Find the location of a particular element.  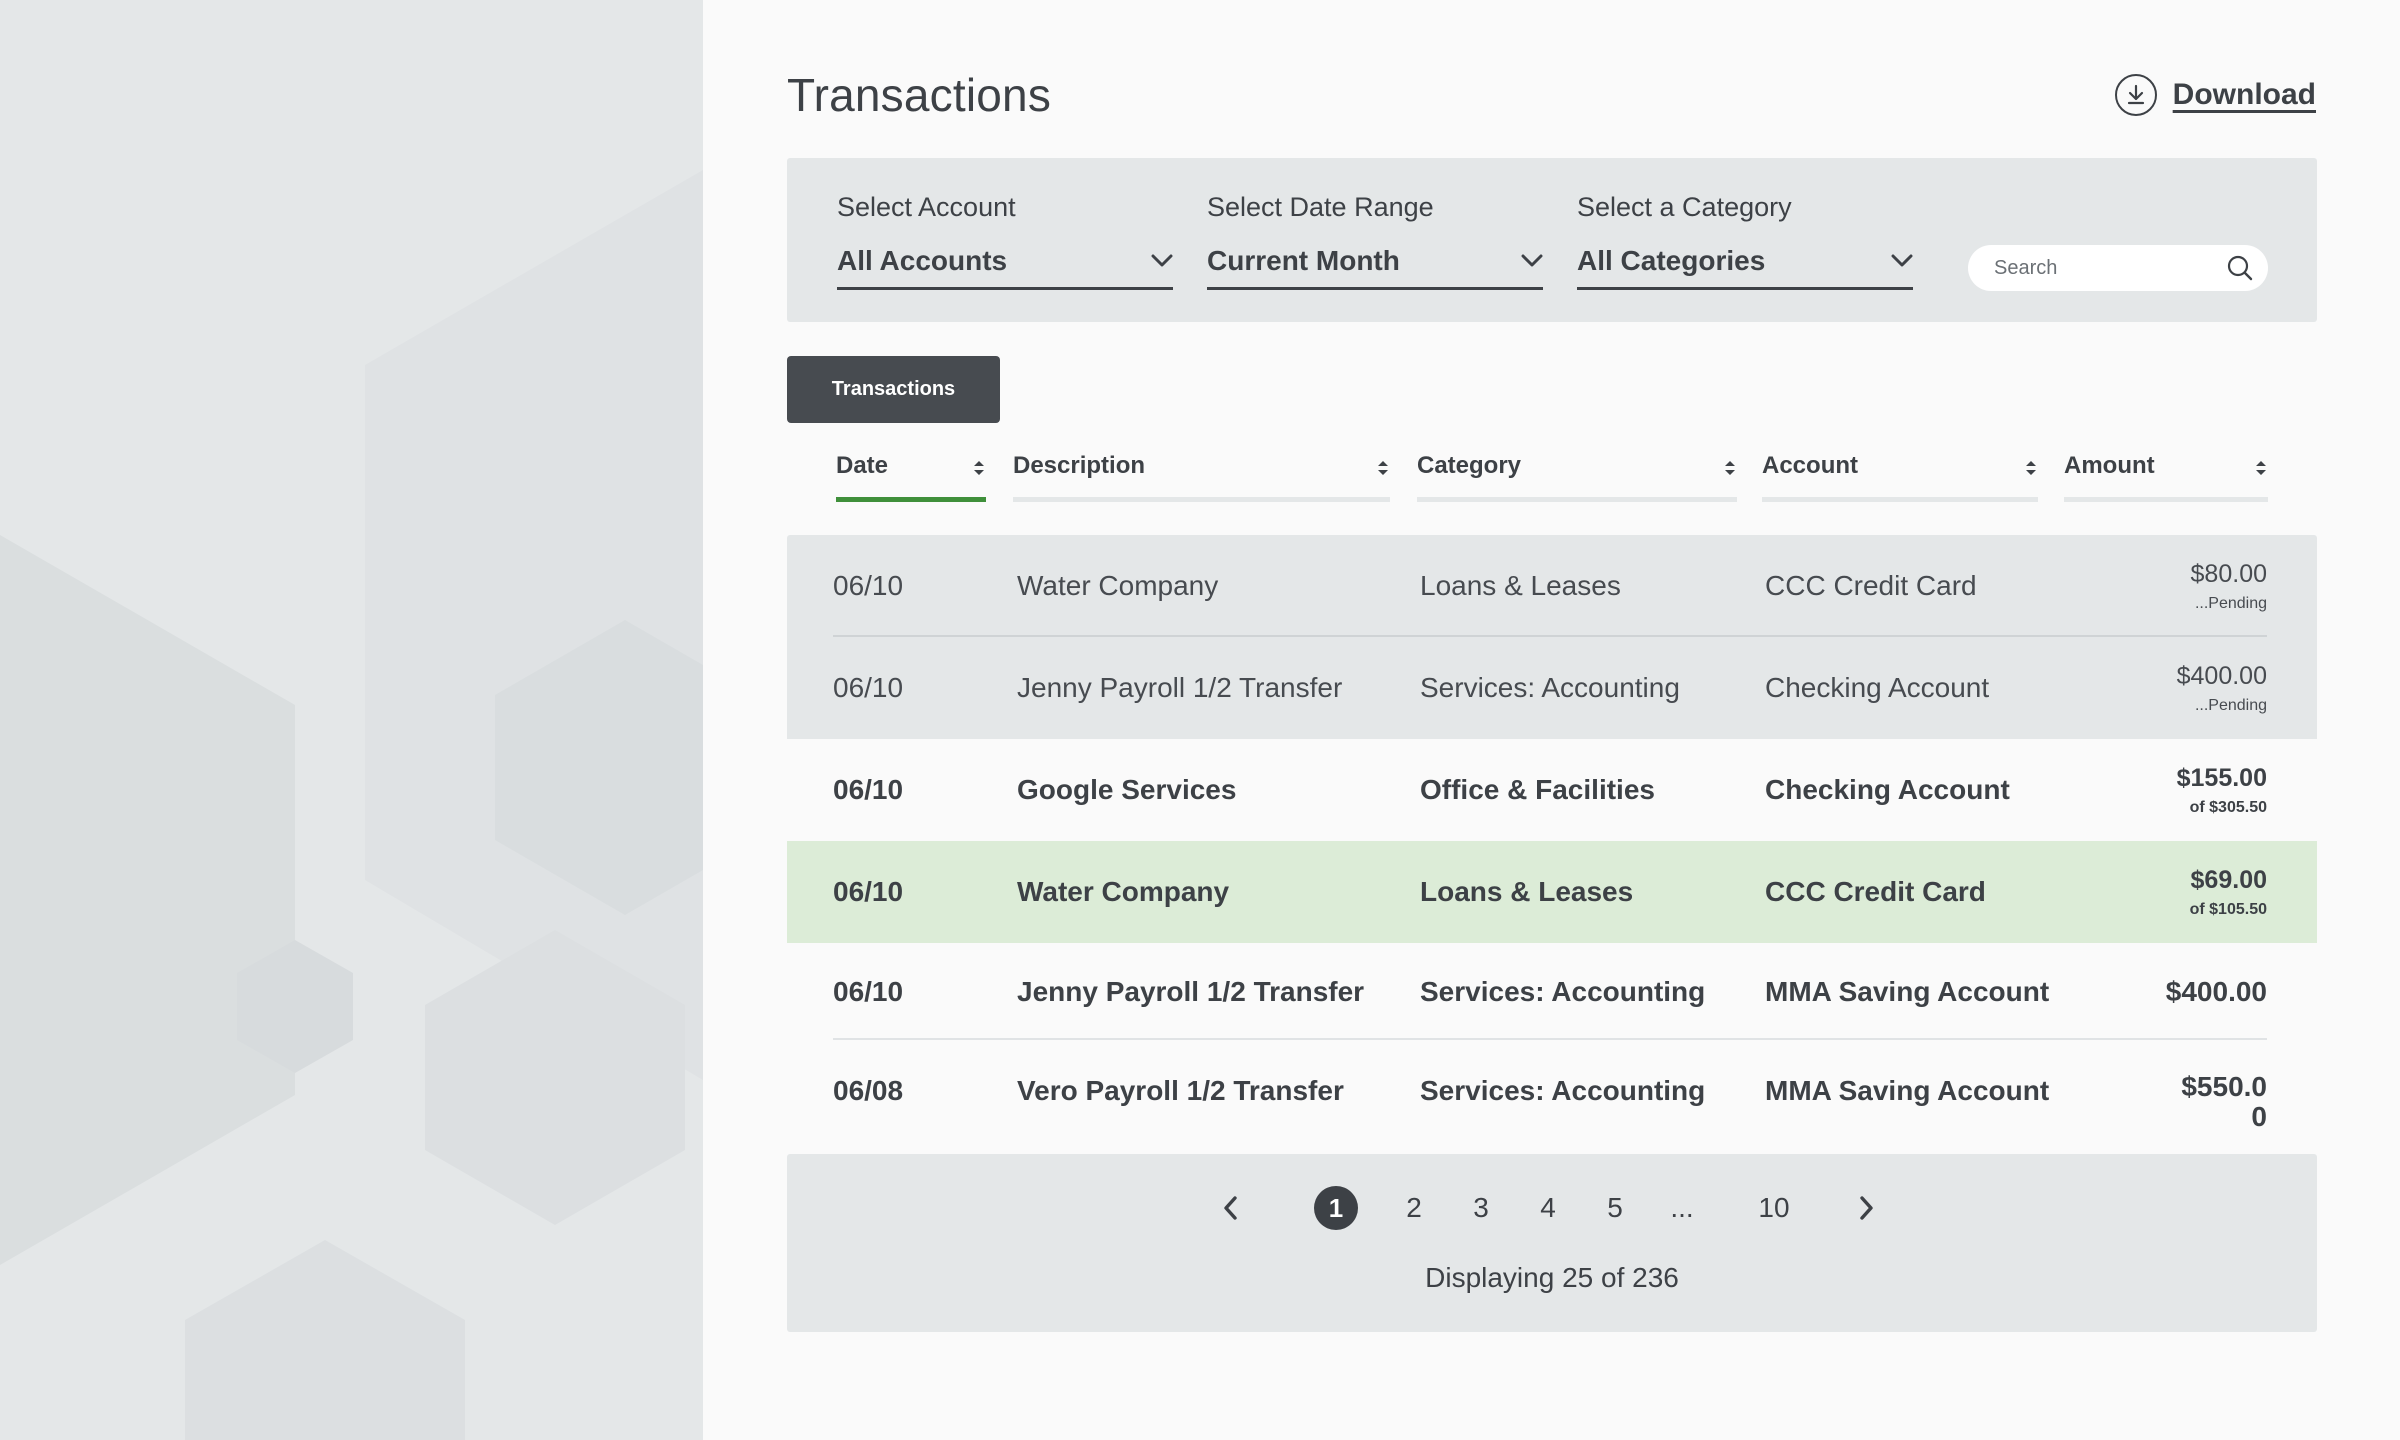

amount-value: $155.00 is located at coordinates (2221, 778).